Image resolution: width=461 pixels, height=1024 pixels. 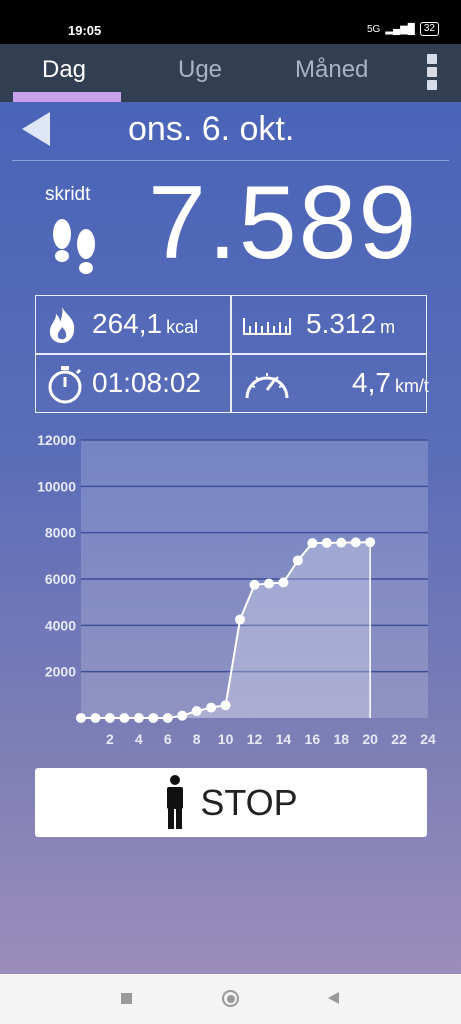 What do you see at coordinates (333, 998) in the screenshot?
I see `back-button` at bounding box center [333, 998].